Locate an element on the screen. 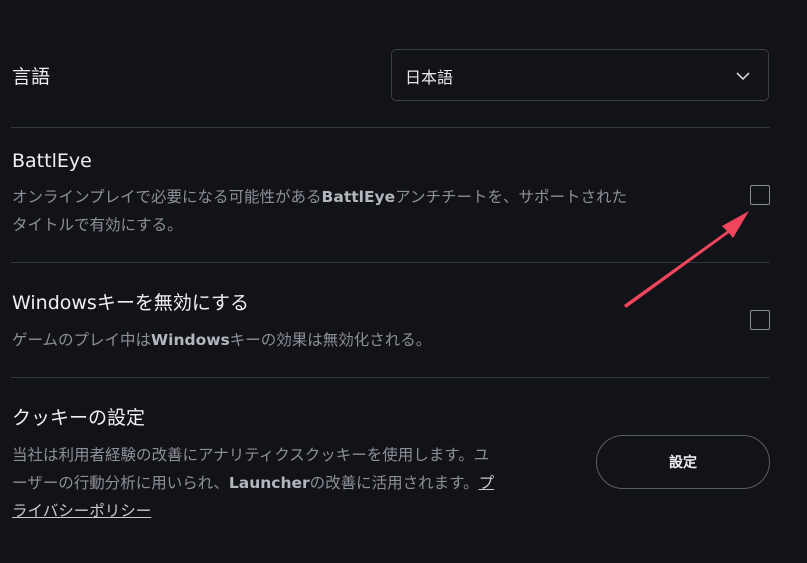 The width and height of the screenshot is (807, 563). cookies-title: クッキーの設定 is located at coordinates (79, 418).